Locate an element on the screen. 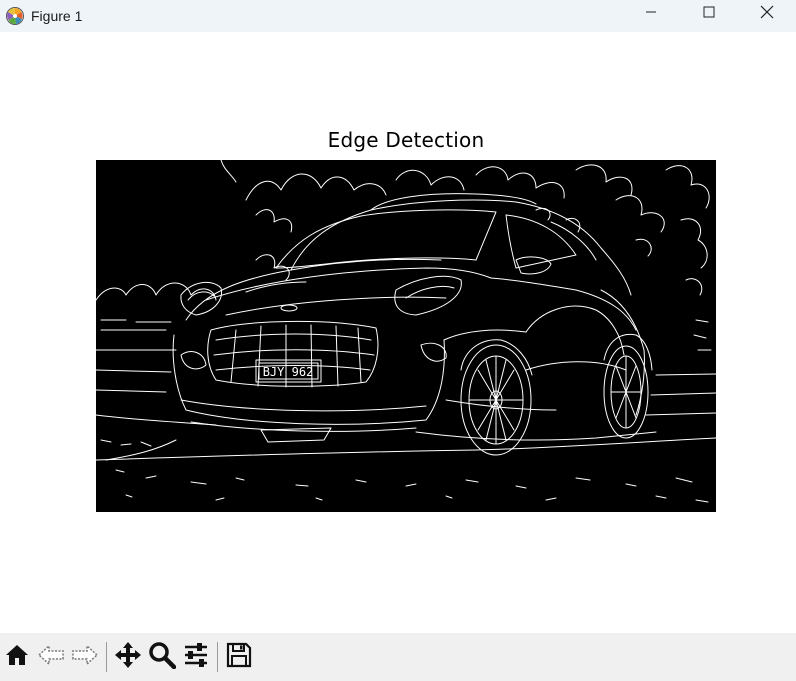  configure-subplots-button is located at coordinates (196, 657).